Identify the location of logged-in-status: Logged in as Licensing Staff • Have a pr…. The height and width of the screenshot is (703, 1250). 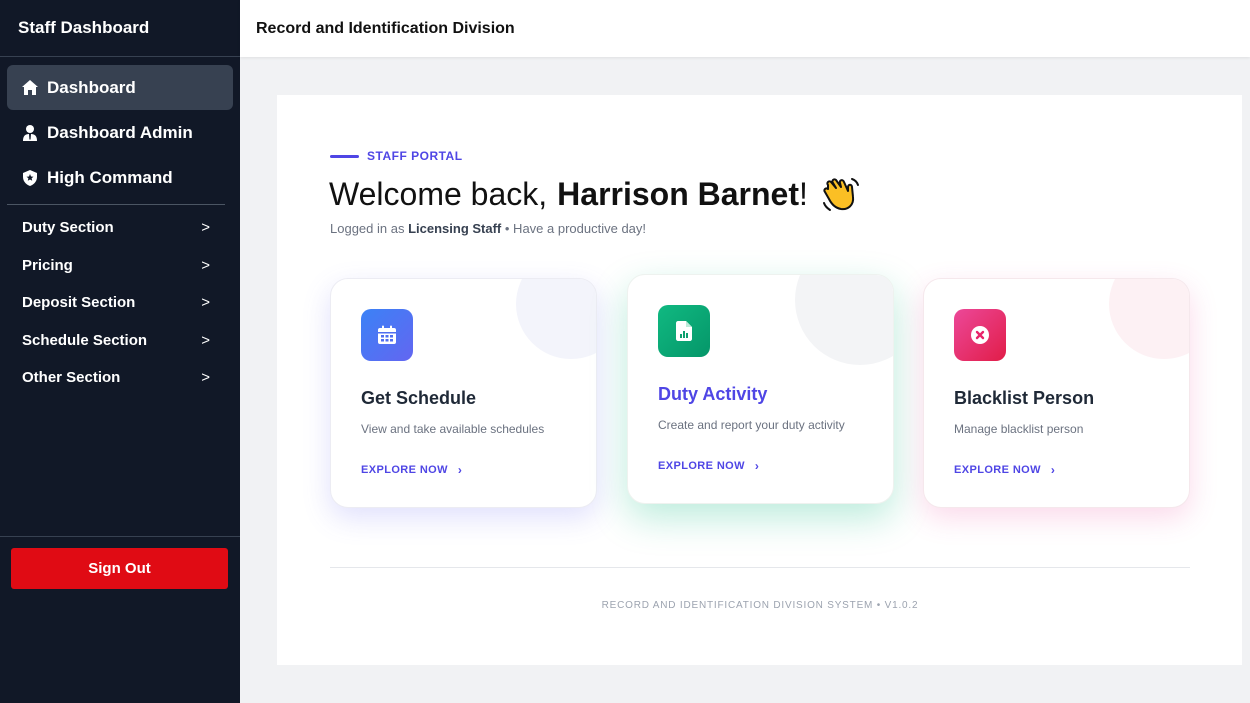
(488, 228).